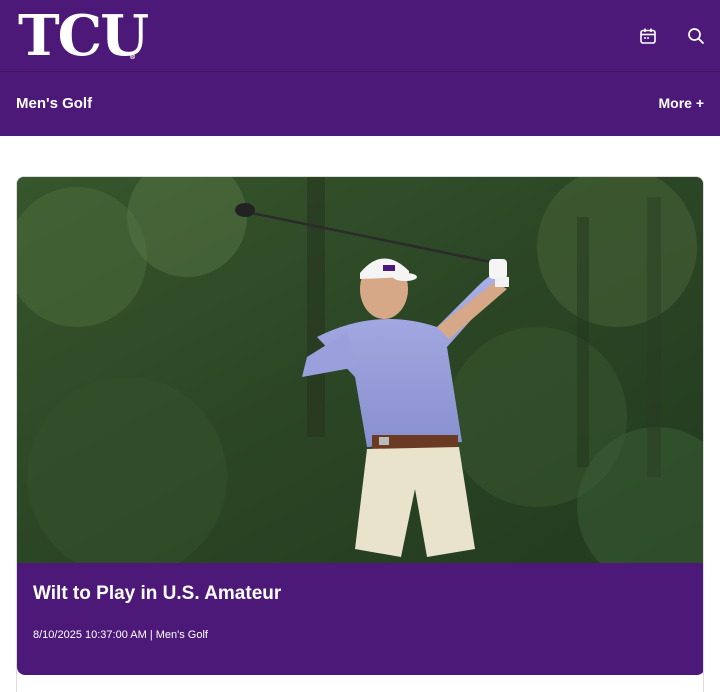 This screenshot has width=720, height=692. I want to click on tcu-logo: TCU ®, so click(83, 36).